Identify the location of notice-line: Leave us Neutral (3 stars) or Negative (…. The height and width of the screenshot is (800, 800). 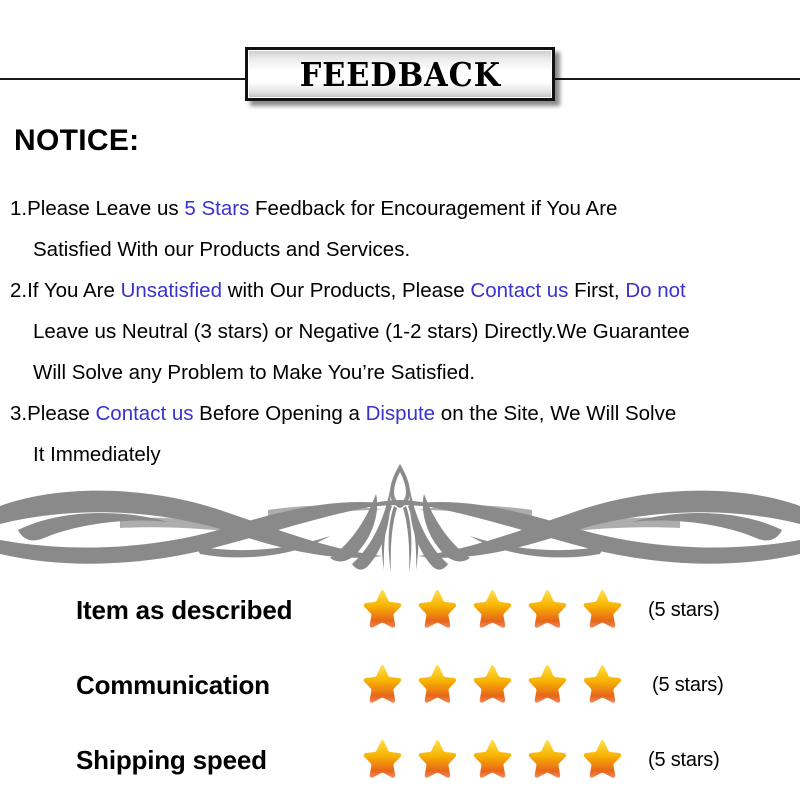
(405, 331).